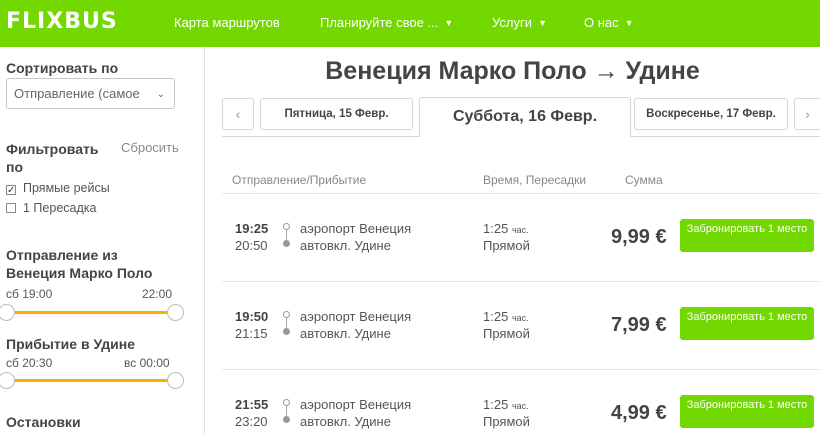 The image size is (820, 435). Describe the element at coordinates (512, 22) in the screenshot. I see `nav-services-label: Услуги` at that location.